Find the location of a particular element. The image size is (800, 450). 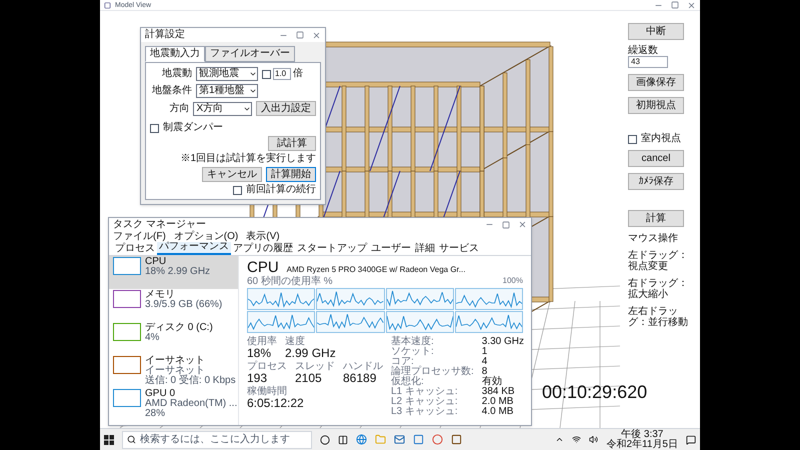

notification-icon is located at coordinates (691, 439).